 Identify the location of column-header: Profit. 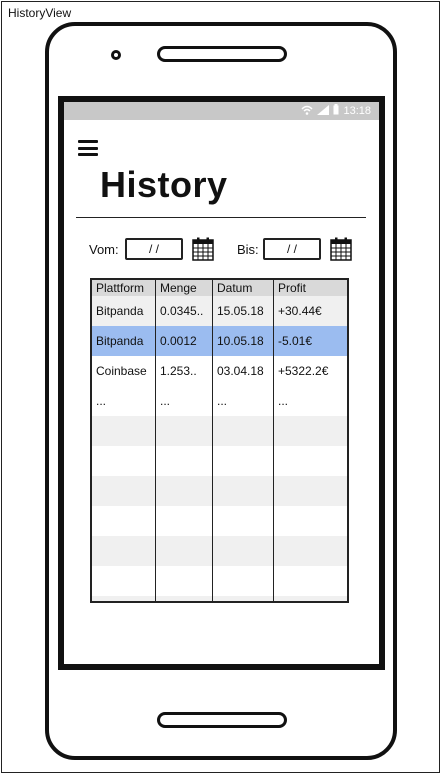
(310, 288).